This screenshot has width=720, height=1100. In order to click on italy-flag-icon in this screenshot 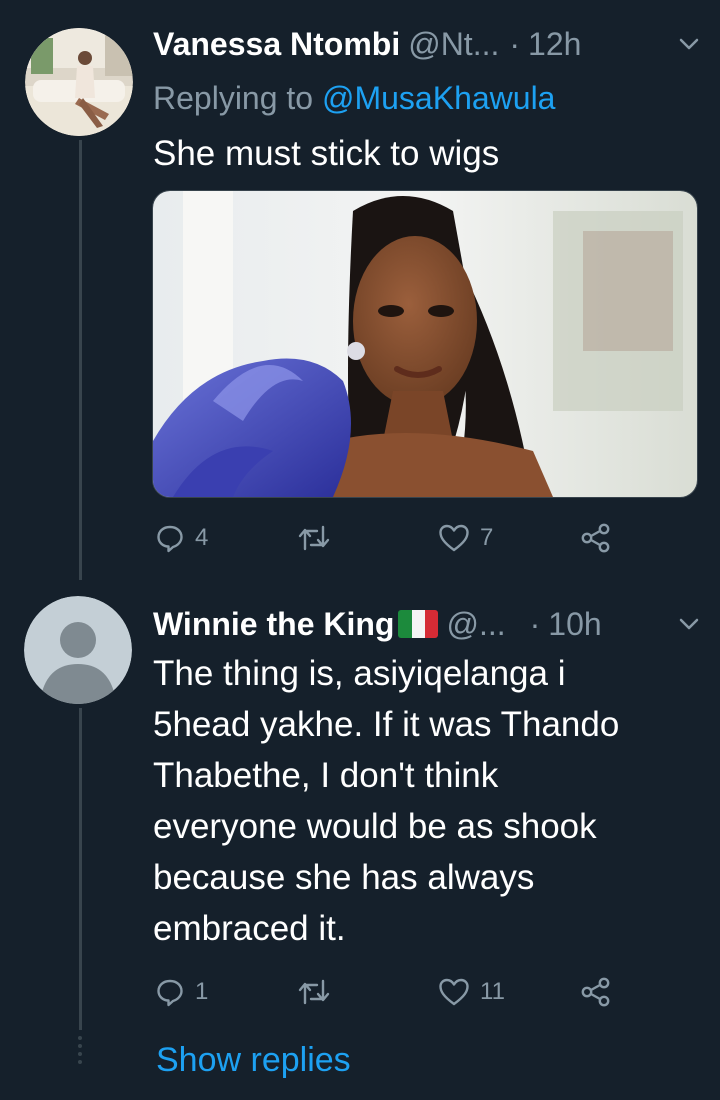, I will do `click(418, 624)`.